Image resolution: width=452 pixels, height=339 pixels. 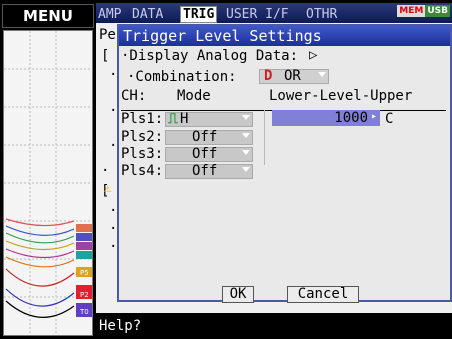 What do you see at coordinates (238, 294) in the screenshot?
I see `ok-button: OK` at bounding box center [238, 294].